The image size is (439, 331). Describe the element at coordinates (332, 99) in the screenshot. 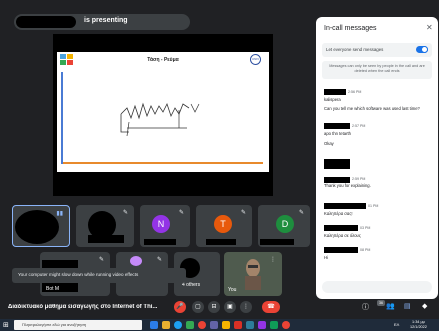

I see `message-text: kalispera` at that location.